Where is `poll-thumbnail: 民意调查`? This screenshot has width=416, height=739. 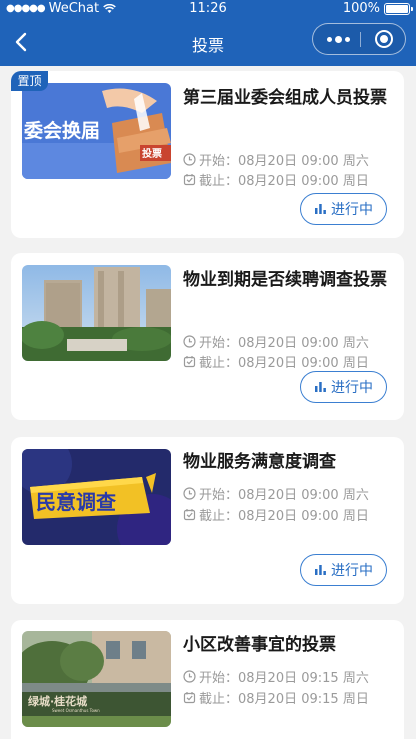 poll-thumbnail: 民意调查 is located at coordinates (96, 497).